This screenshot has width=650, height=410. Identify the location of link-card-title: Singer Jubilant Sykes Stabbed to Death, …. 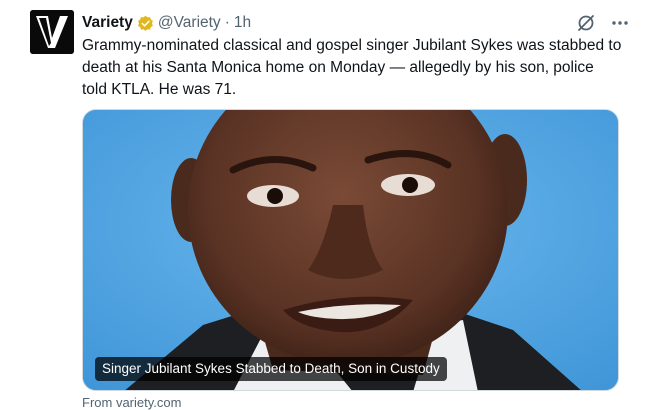
(271, 369).